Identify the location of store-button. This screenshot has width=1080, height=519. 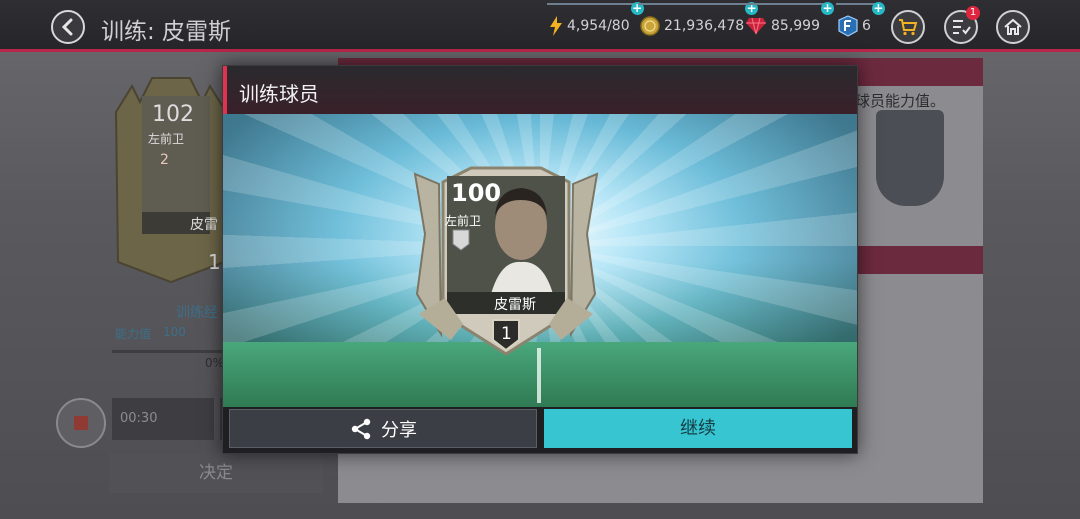
(908, 27).